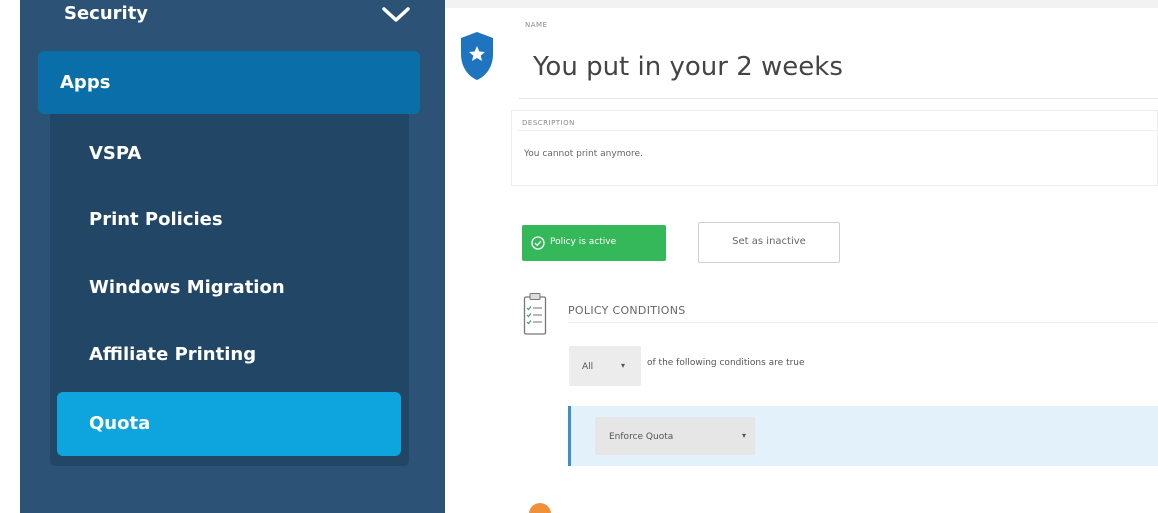  I want to click on sidebar-item-quota: Quota, so click(229, 424).